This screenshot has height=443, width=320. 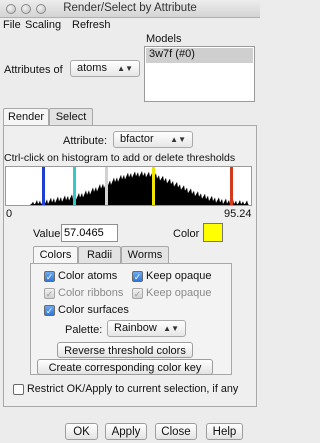 What do you see at coordinates (71, 117) in the screenshot?
I see `tab-select: Select` at bounding box center [71, 117].